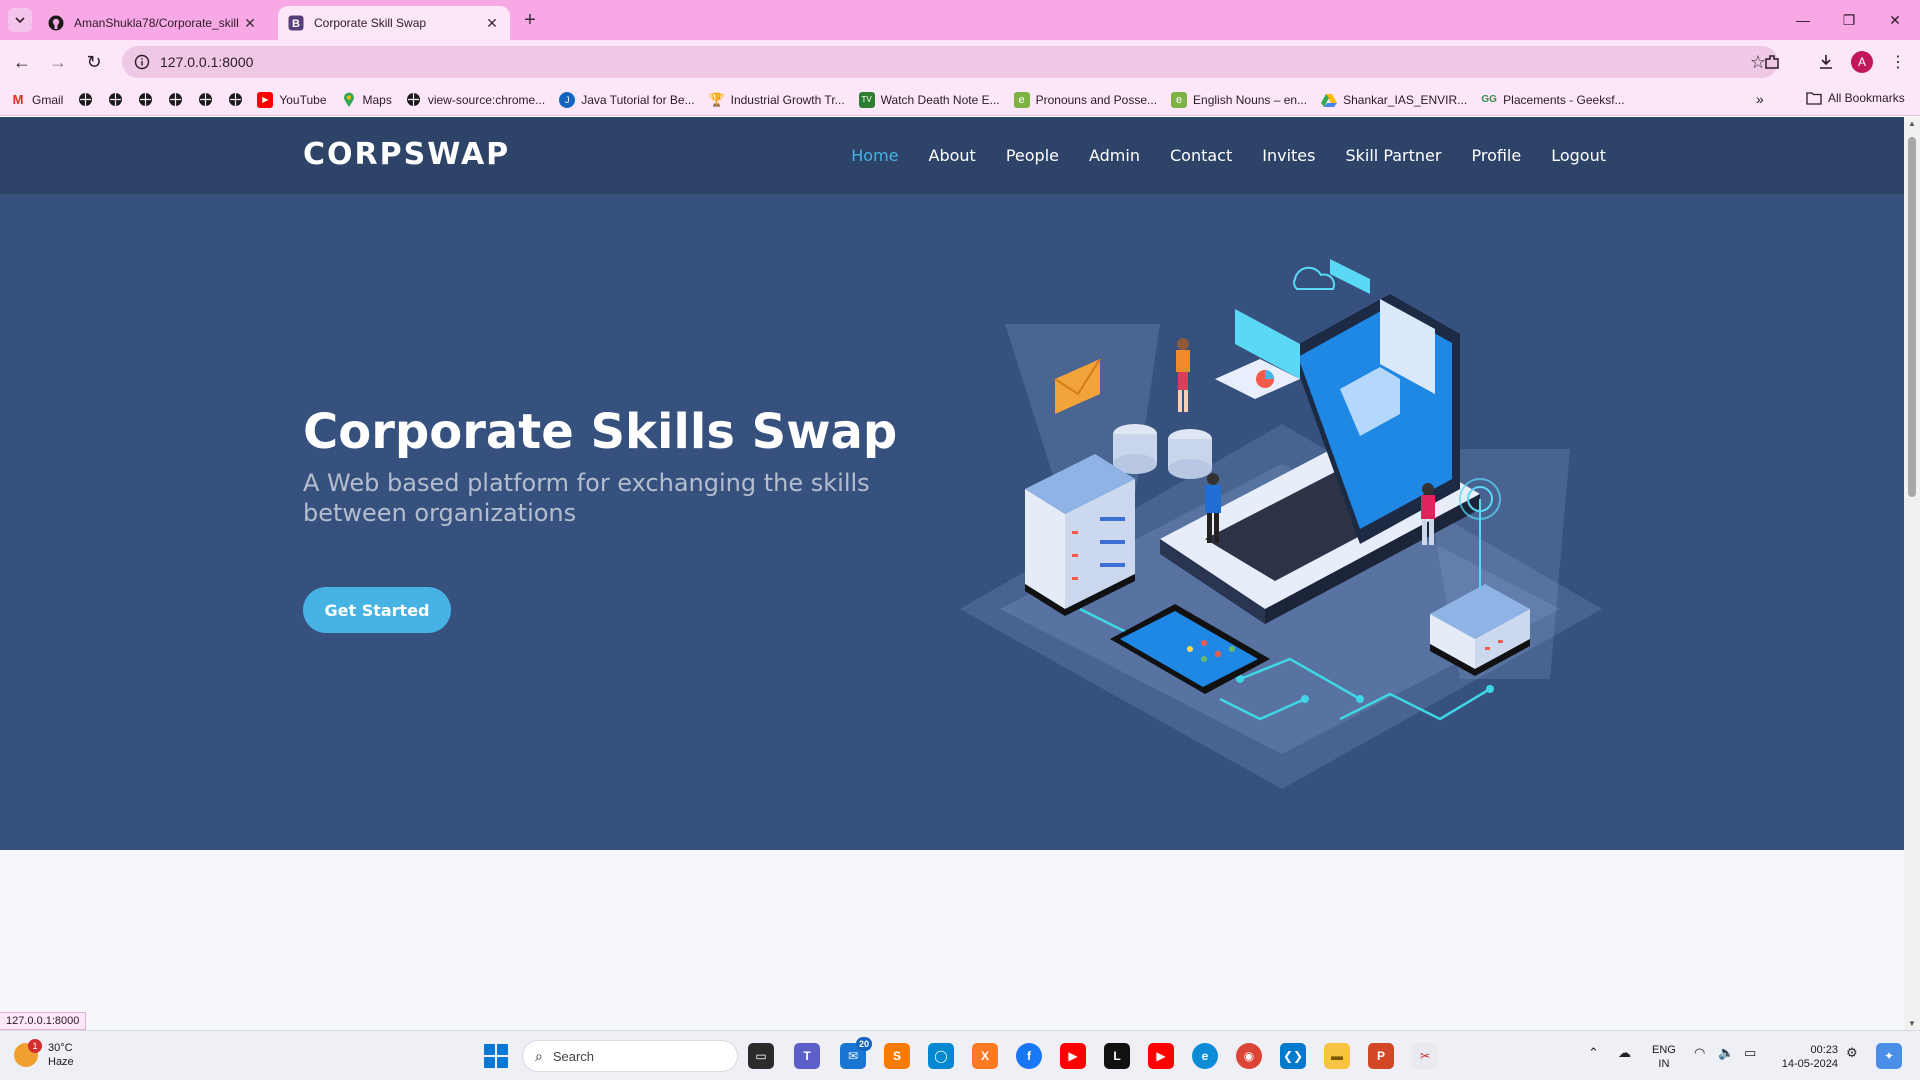 This screenshot has height=1080, width=1920. Describe the element at coordinates (1114, 155) in the screenshot. I see `nav-admin: Admin` at that location.